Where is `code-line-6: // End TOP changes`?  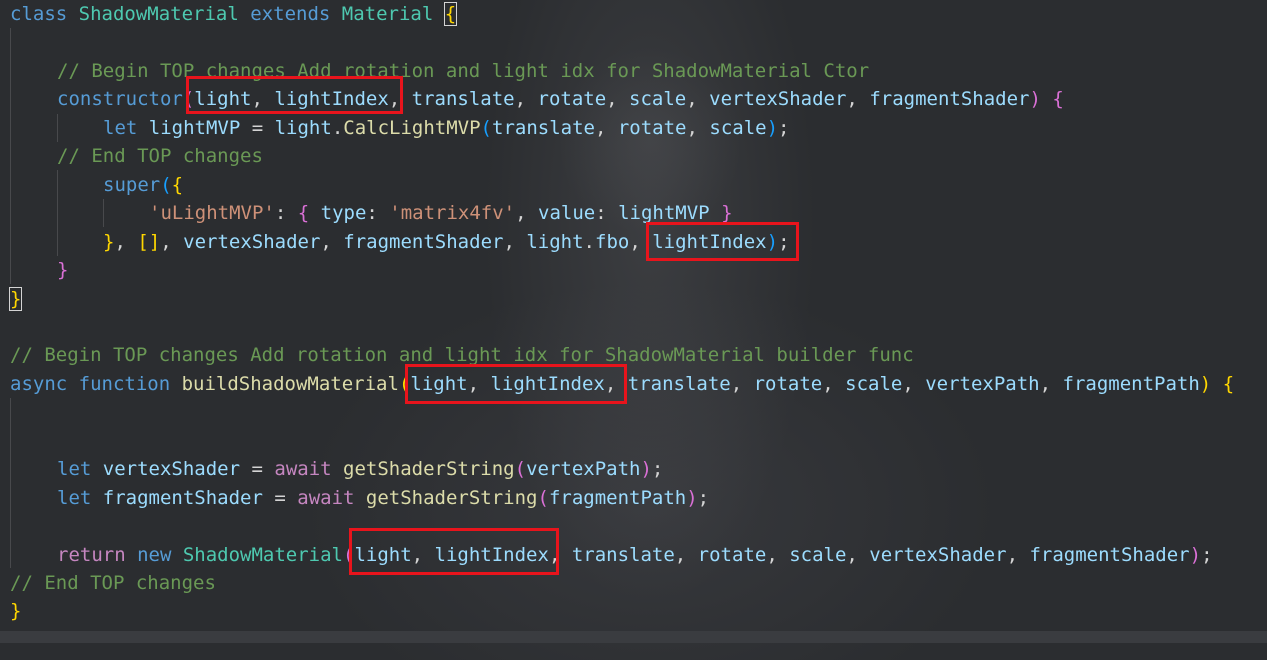
code-line-6: // End TOP changes is located at coordinates (160, 156).